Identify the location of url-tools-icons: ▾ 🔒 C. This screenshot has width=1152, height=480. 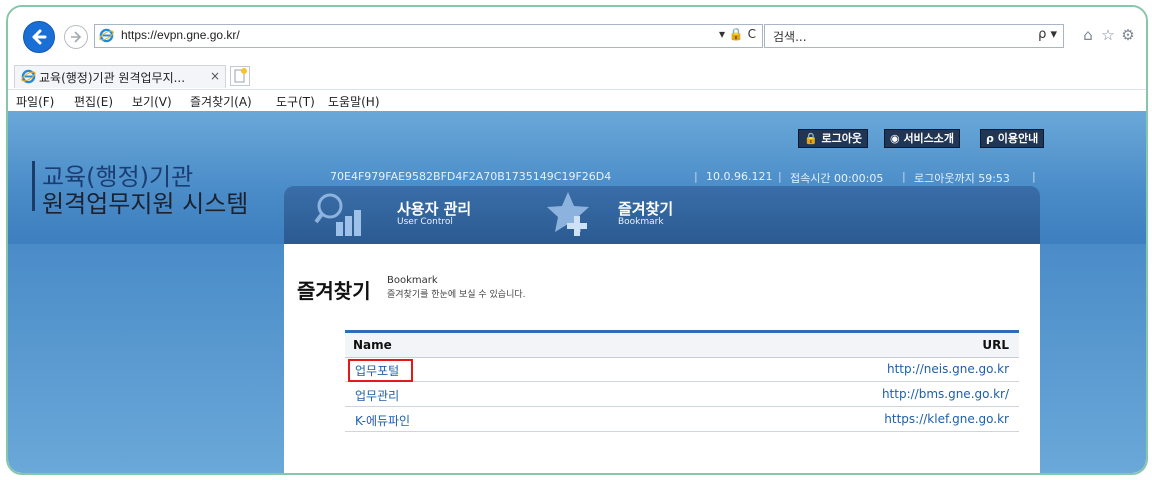
(737, 34).